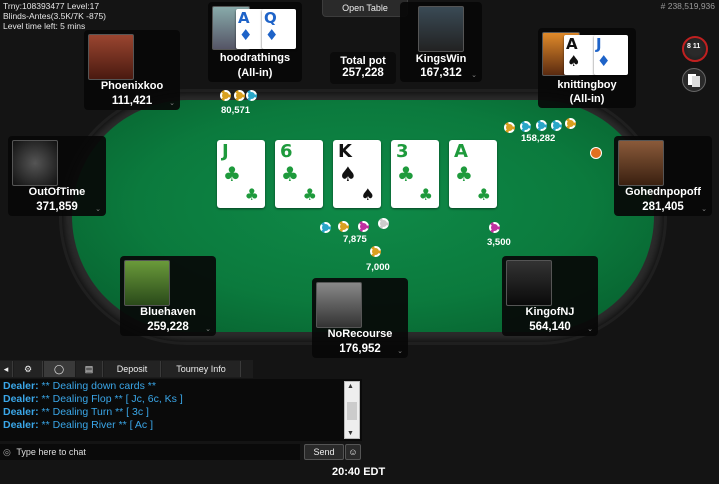  I want to click on card-rank: 6, so click(286, 151).